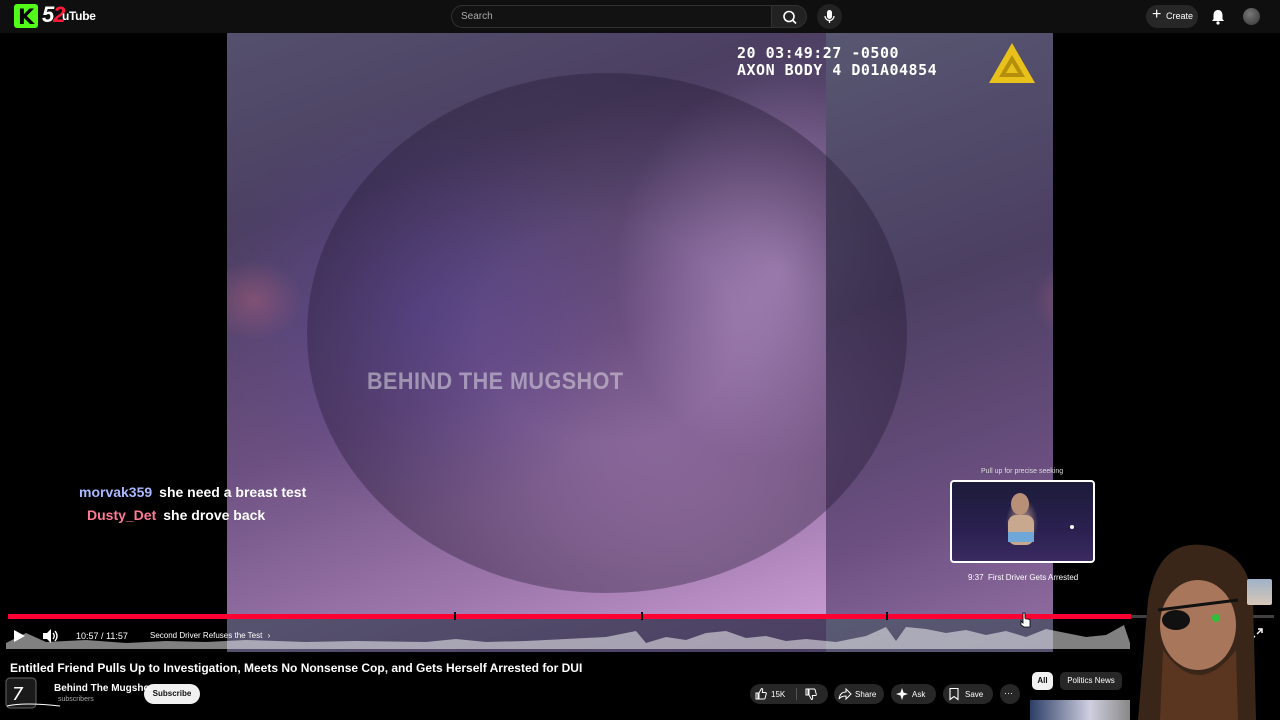  I want to click on axon-logo-icon, so click(1012, 63).